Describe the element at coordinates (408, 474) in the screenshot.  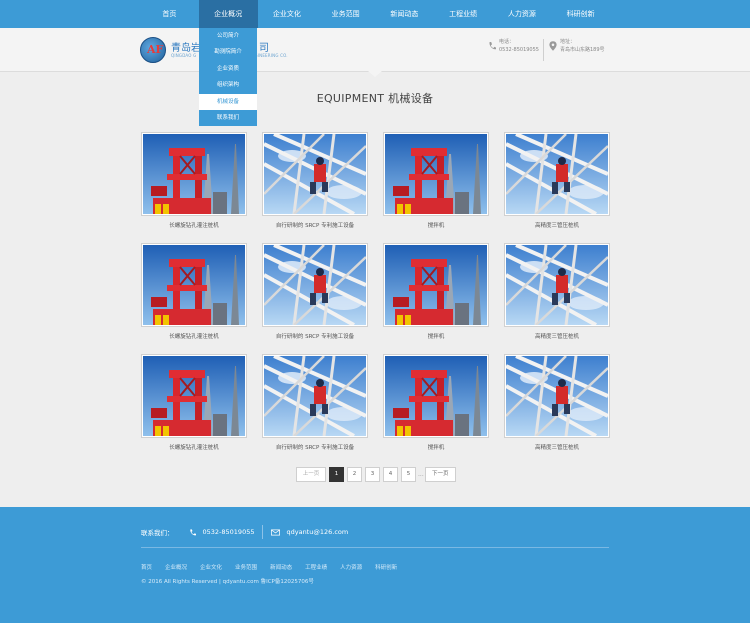
I see `page-number-button: 5` at that location.